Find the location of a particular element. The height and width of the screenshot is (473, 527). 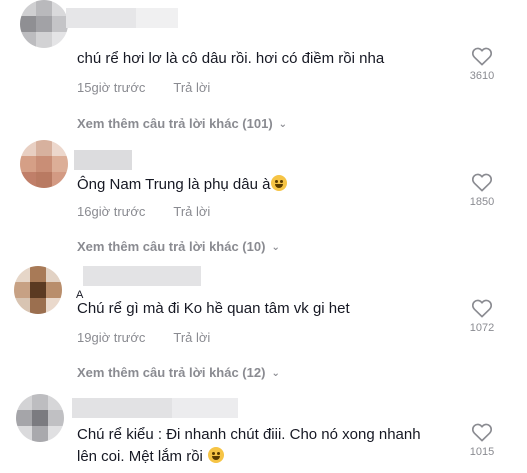

view-more-label: Xem thêm câu trả lời khác (12) is located at coordinates (171, 372).